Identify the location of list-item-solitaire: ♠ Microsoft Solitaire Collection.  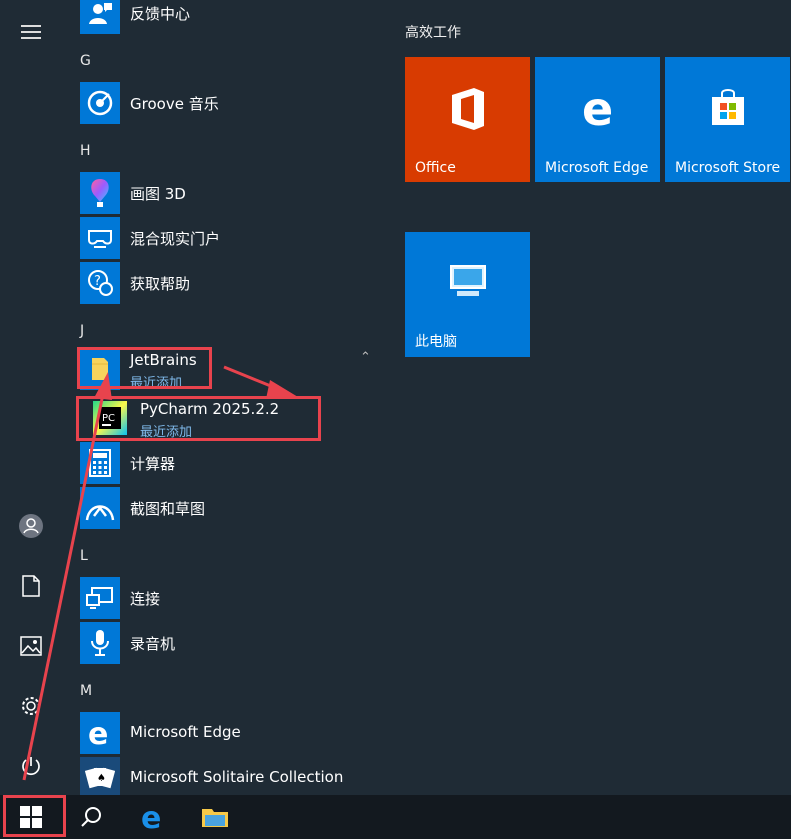
(230, 778).